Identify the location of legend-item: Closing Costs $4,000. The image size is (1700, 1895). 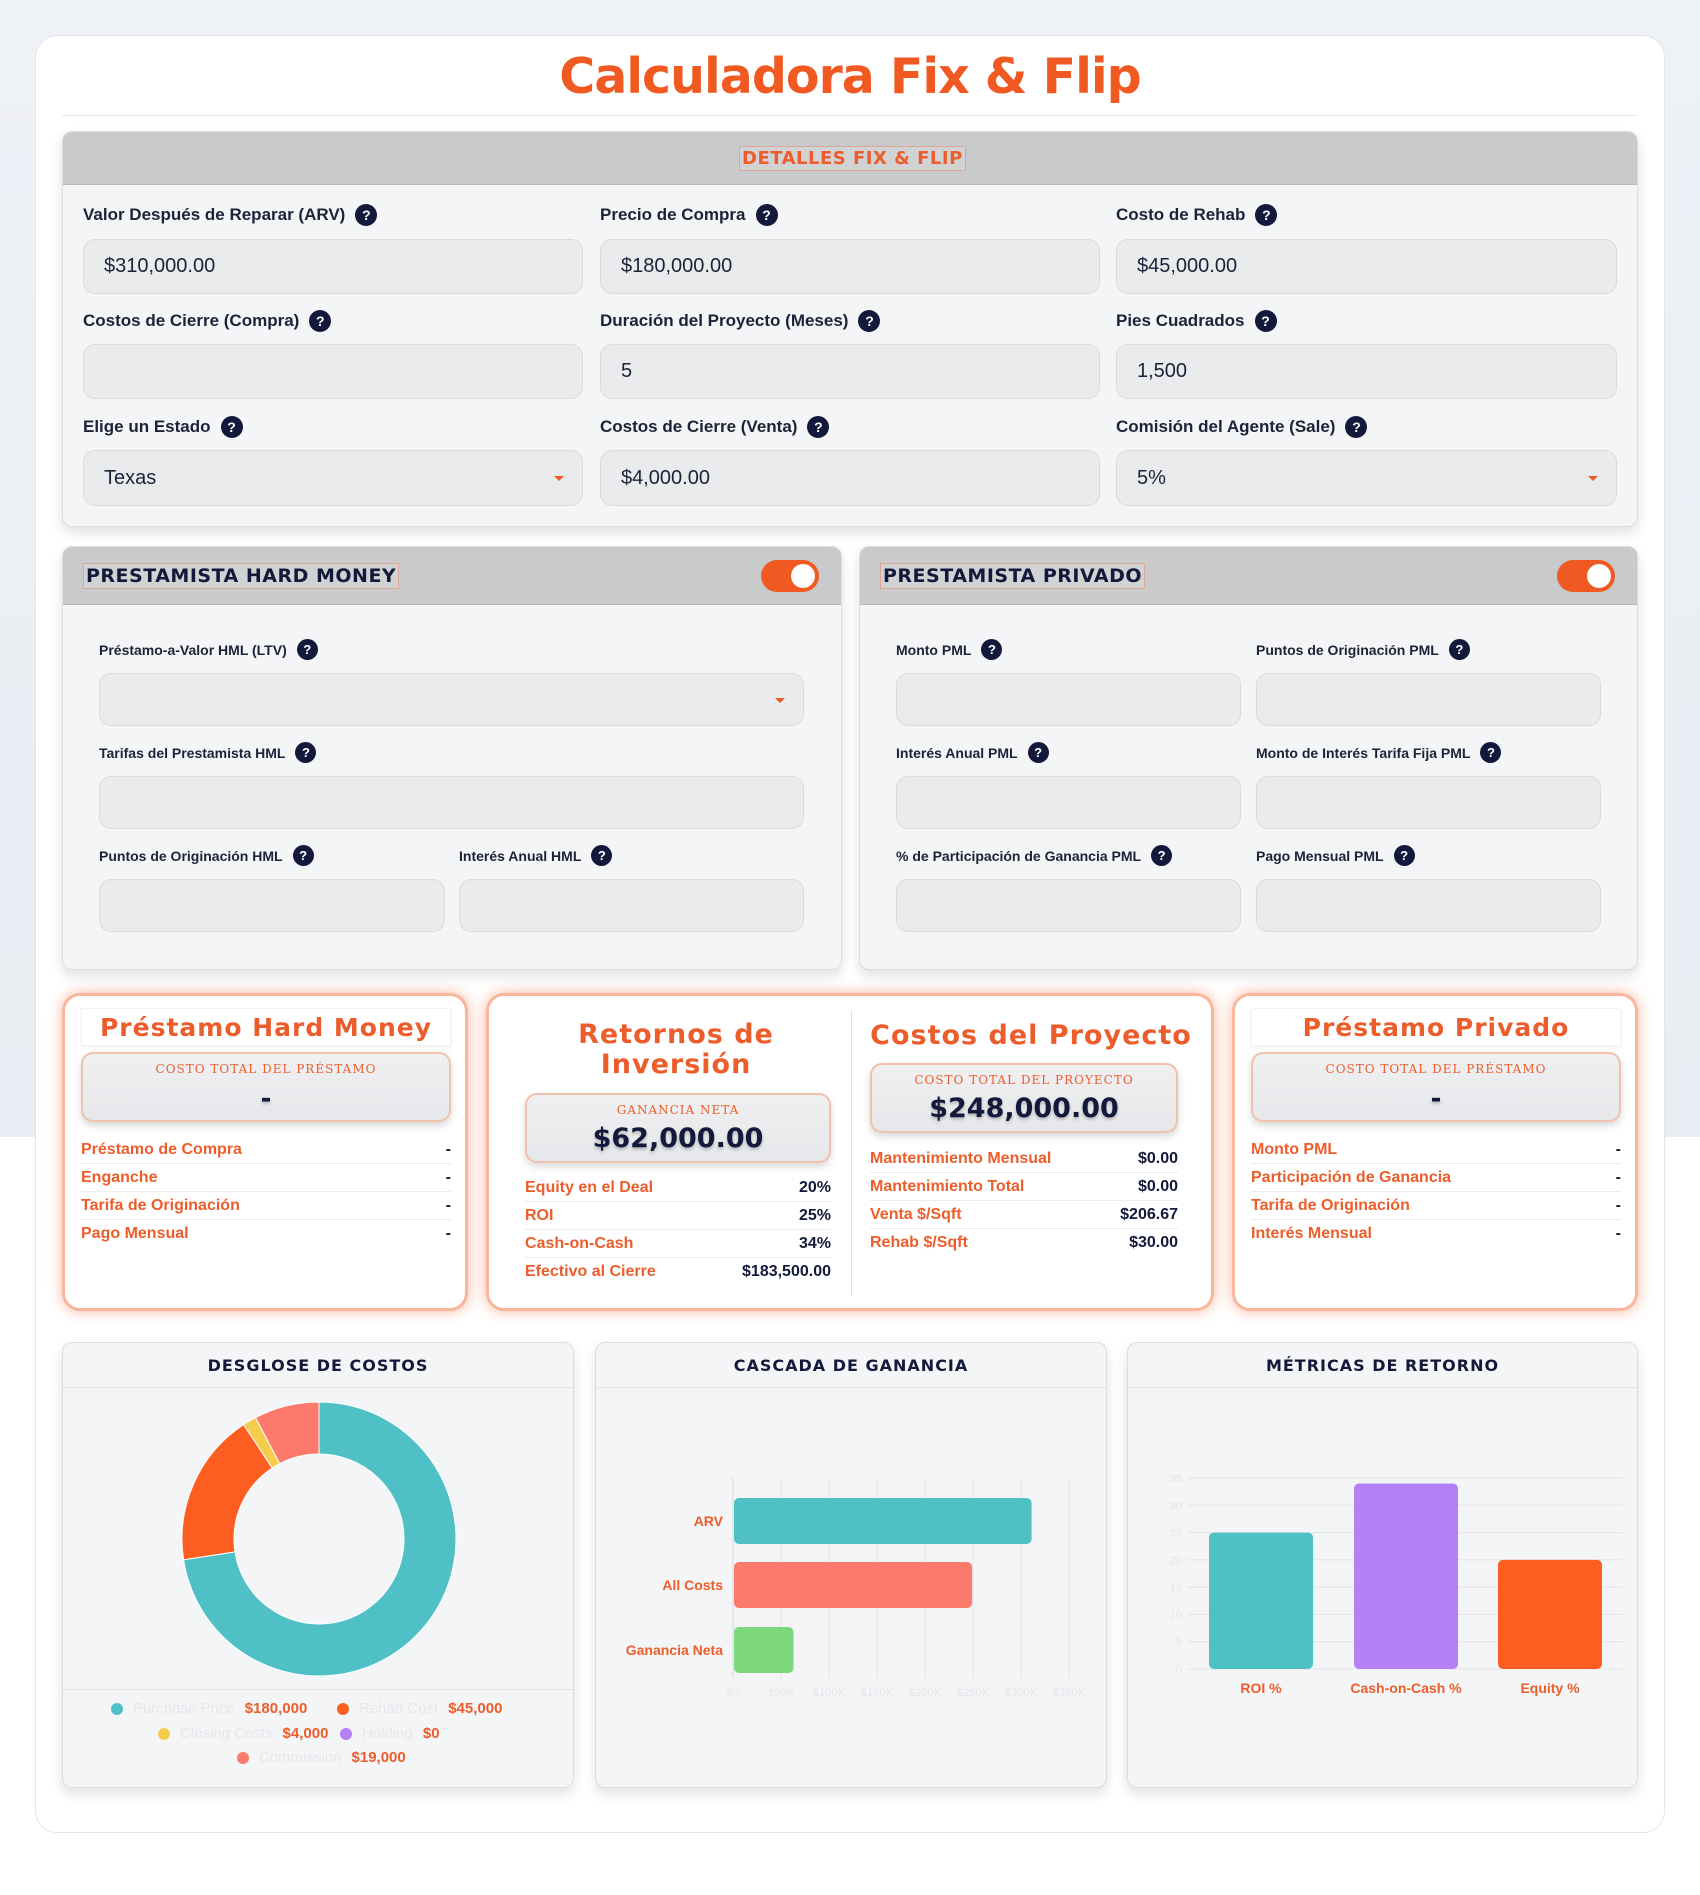
(243, 1733).